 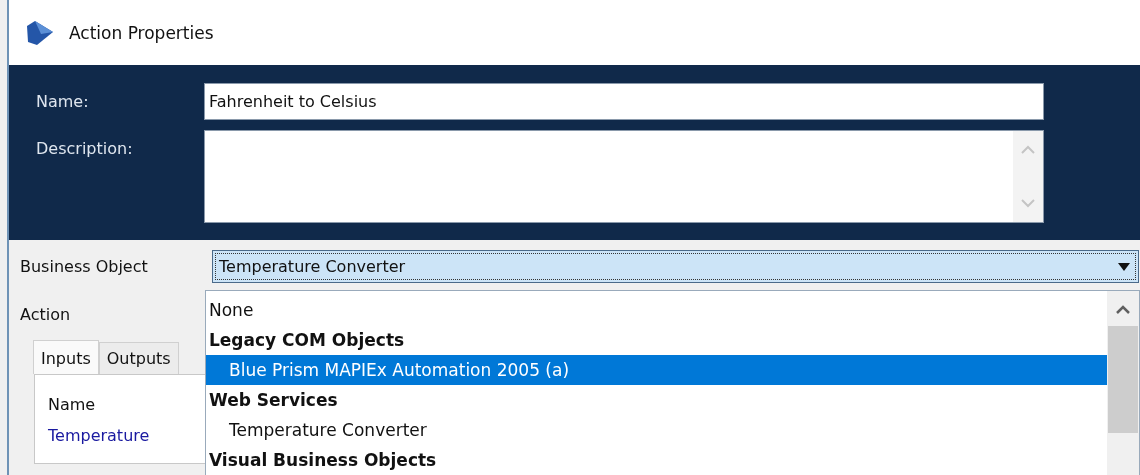 What do you see at coordinates (85, 149) in the screenshot?
I see `field-label: Description:` at bounding box center [85, 149].